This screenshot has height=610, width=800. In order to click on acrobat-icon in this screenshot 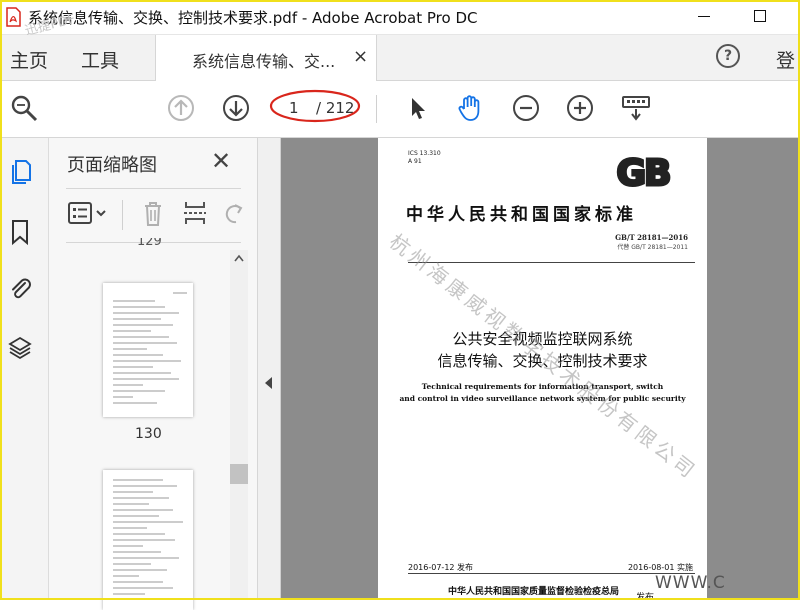, I will do `click(13, 17)`.